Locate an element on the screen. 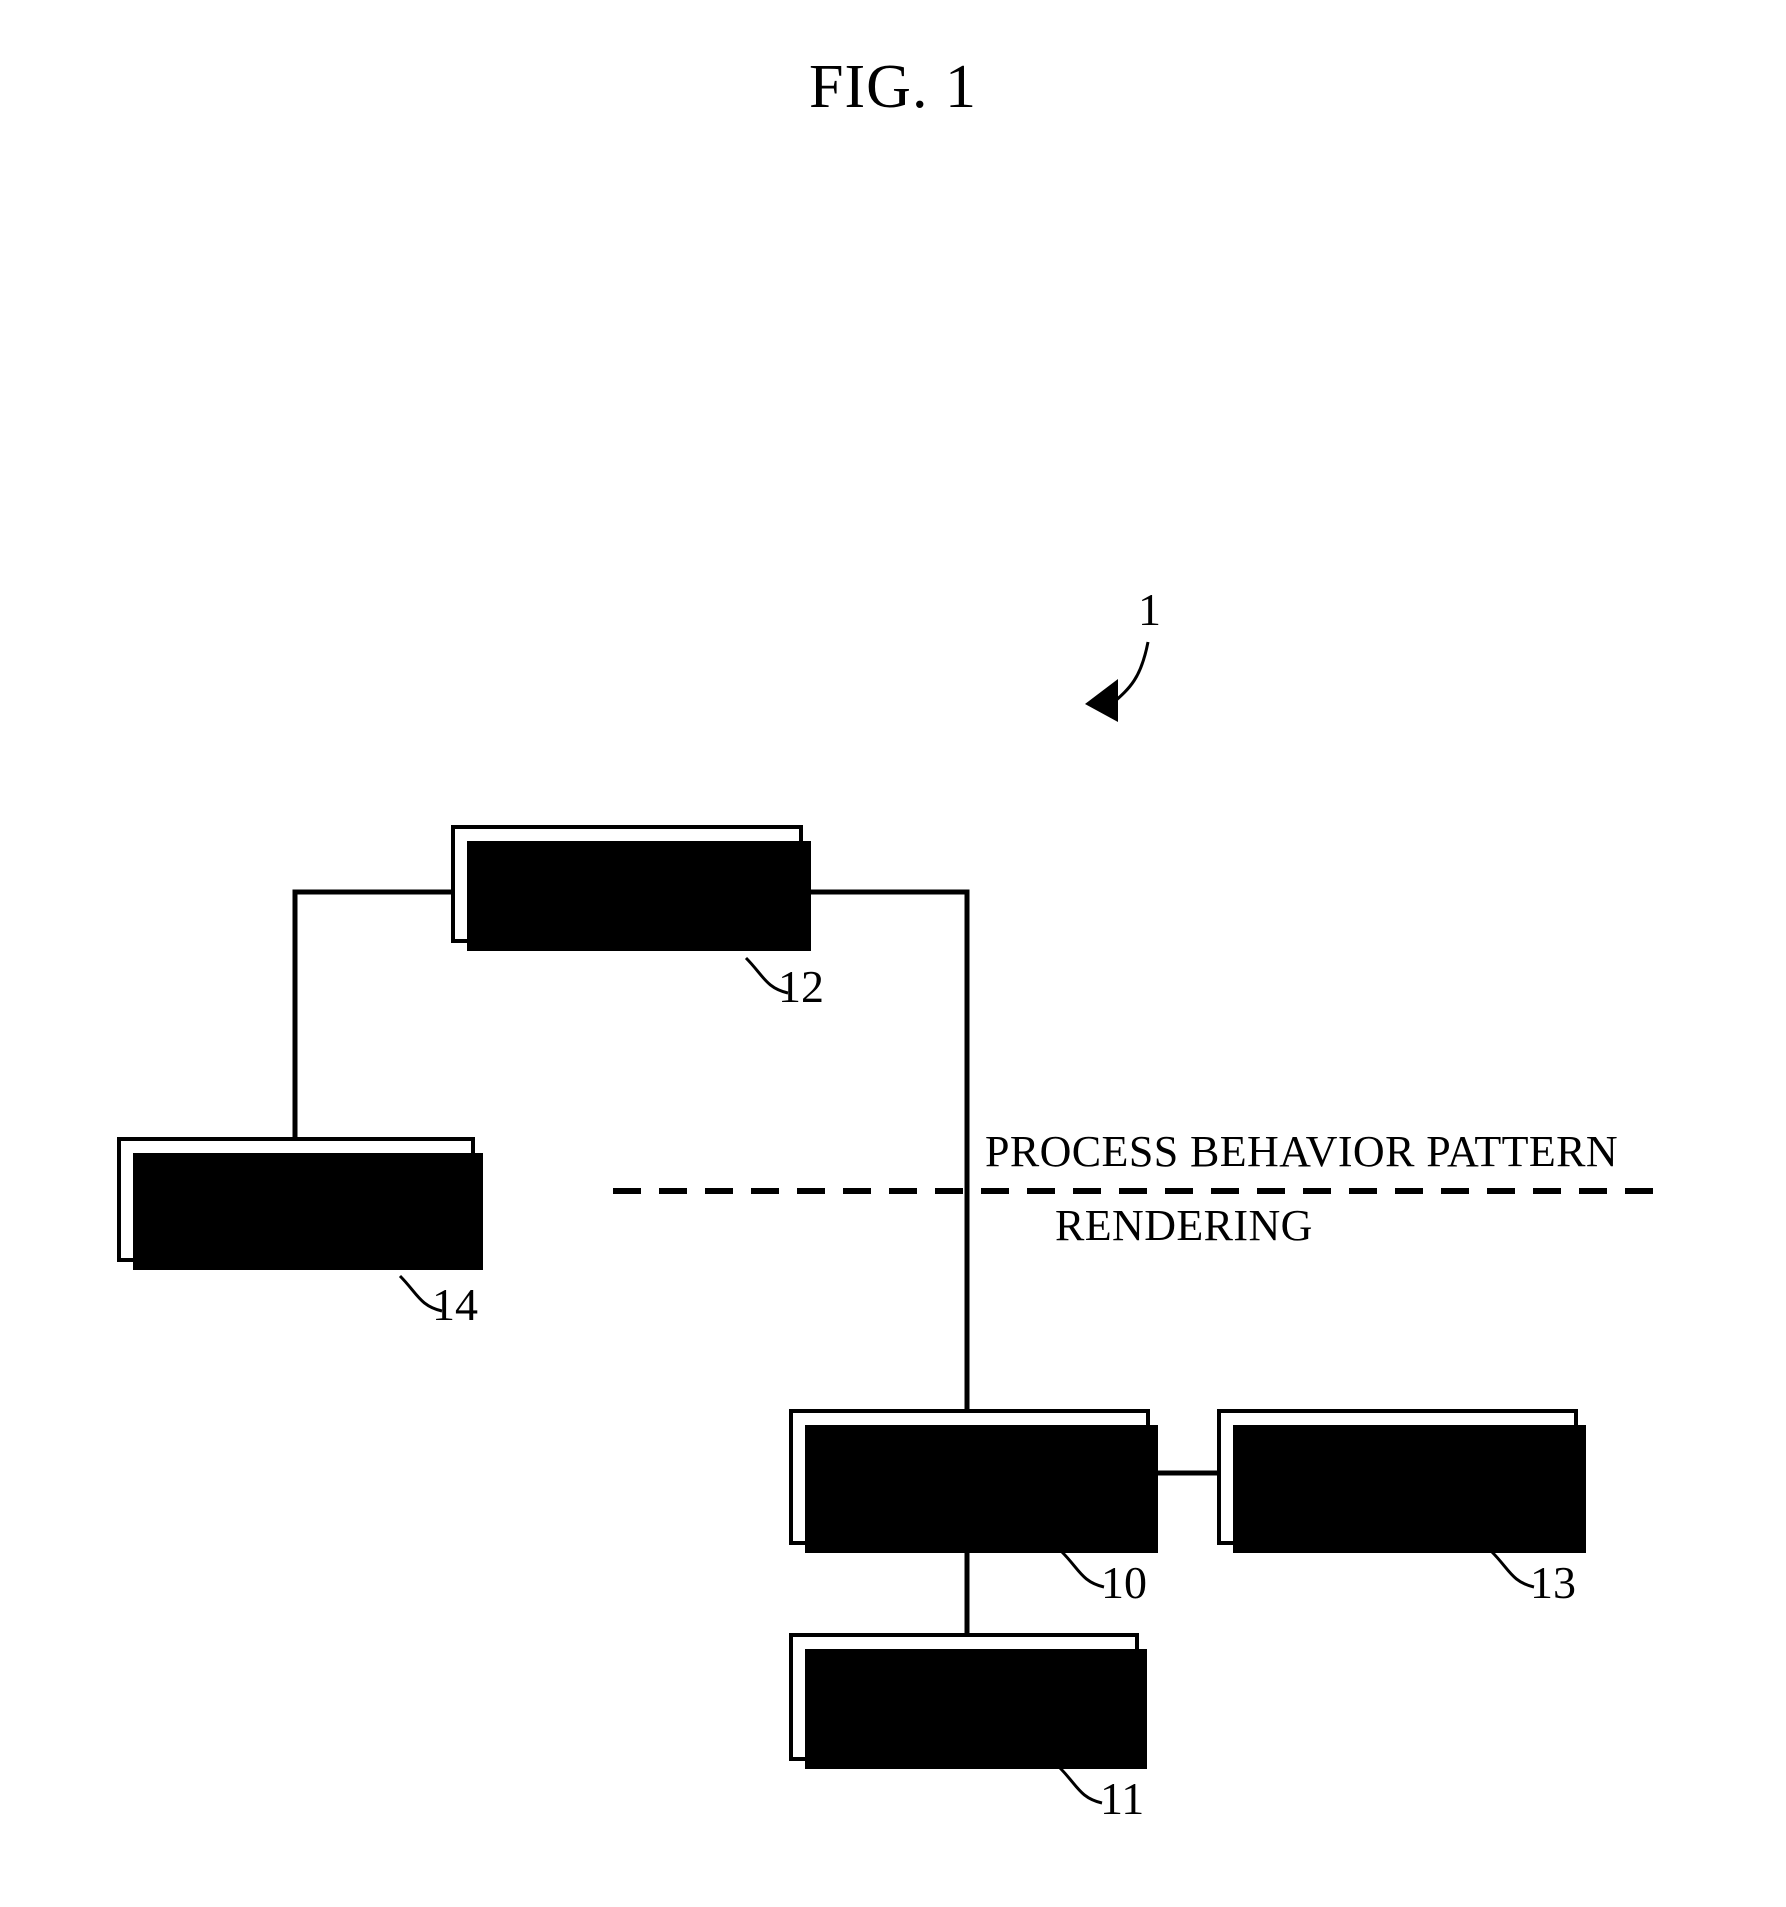  block-resource-server-label: RESOURCE SERVER is located at coordinates (296, 1199).